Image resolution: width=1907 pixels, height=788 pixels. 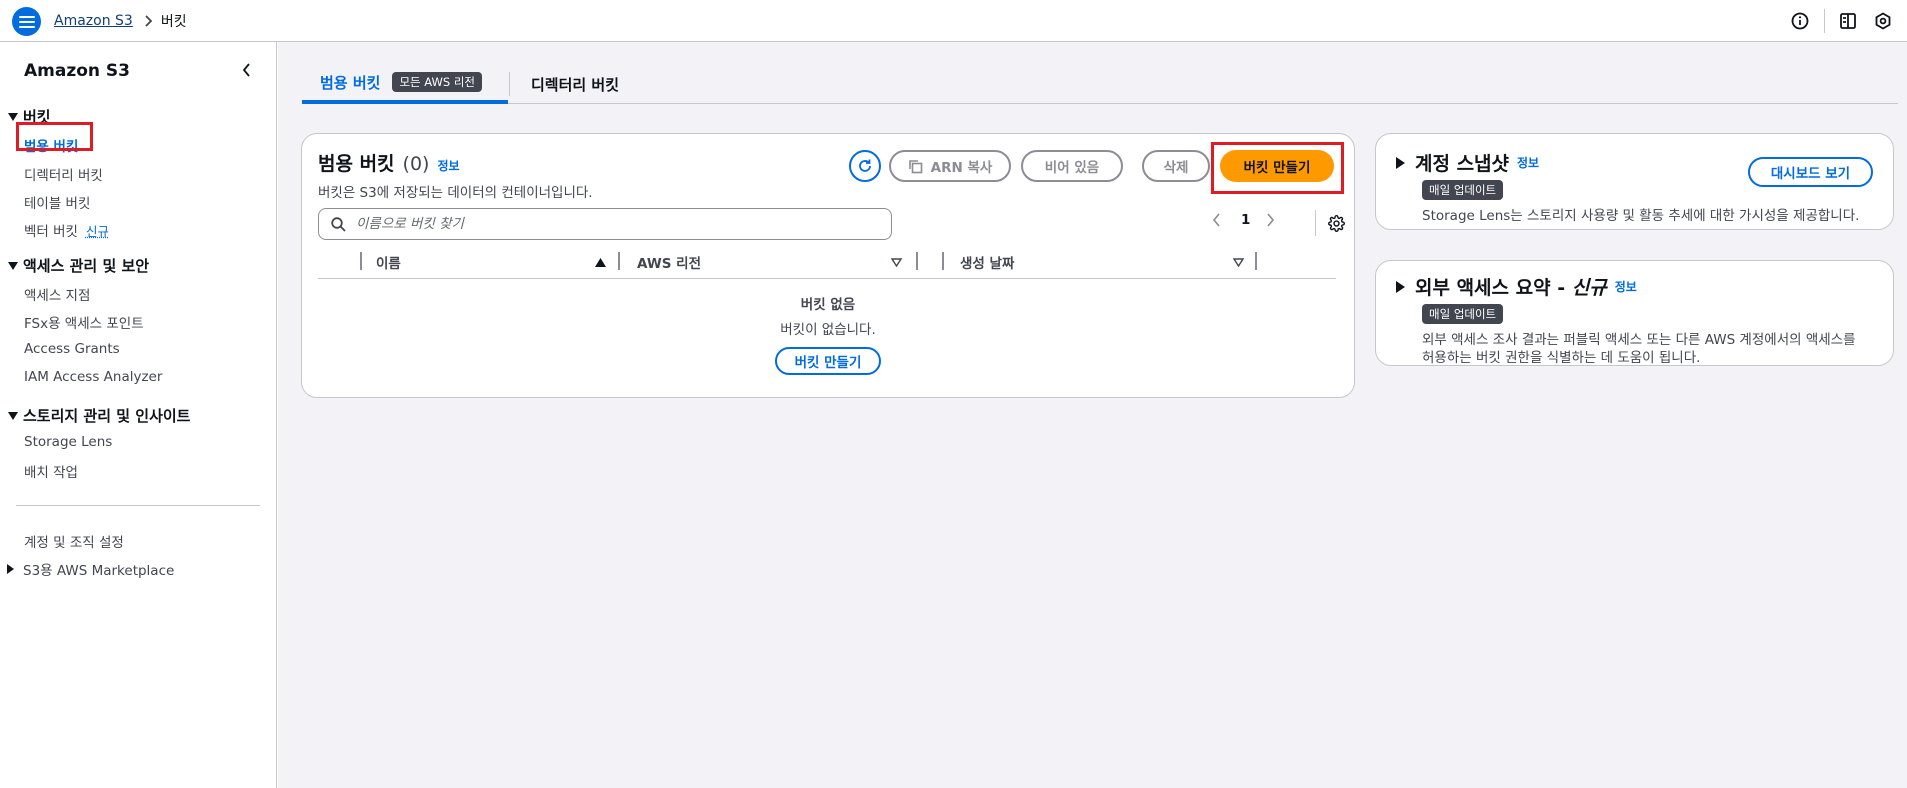 I want to click on previous-page-button, so click(x=1216, y=220).